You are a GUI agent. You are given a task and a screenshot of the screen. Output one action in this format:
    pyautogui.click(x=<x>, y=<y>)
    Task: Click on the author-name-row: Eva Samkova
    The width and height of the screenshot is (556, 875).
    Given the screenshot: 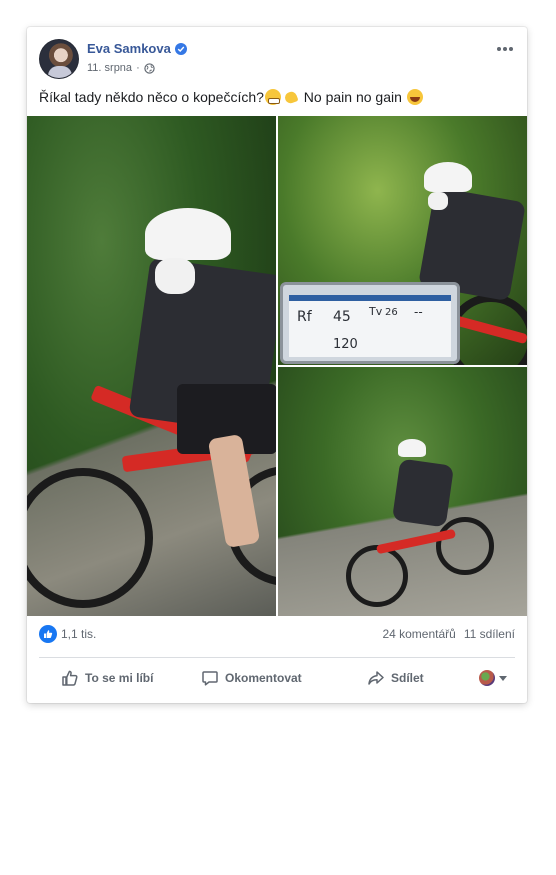 What is the action you would take?
    pyautogui.click(x=137, y=48)
    